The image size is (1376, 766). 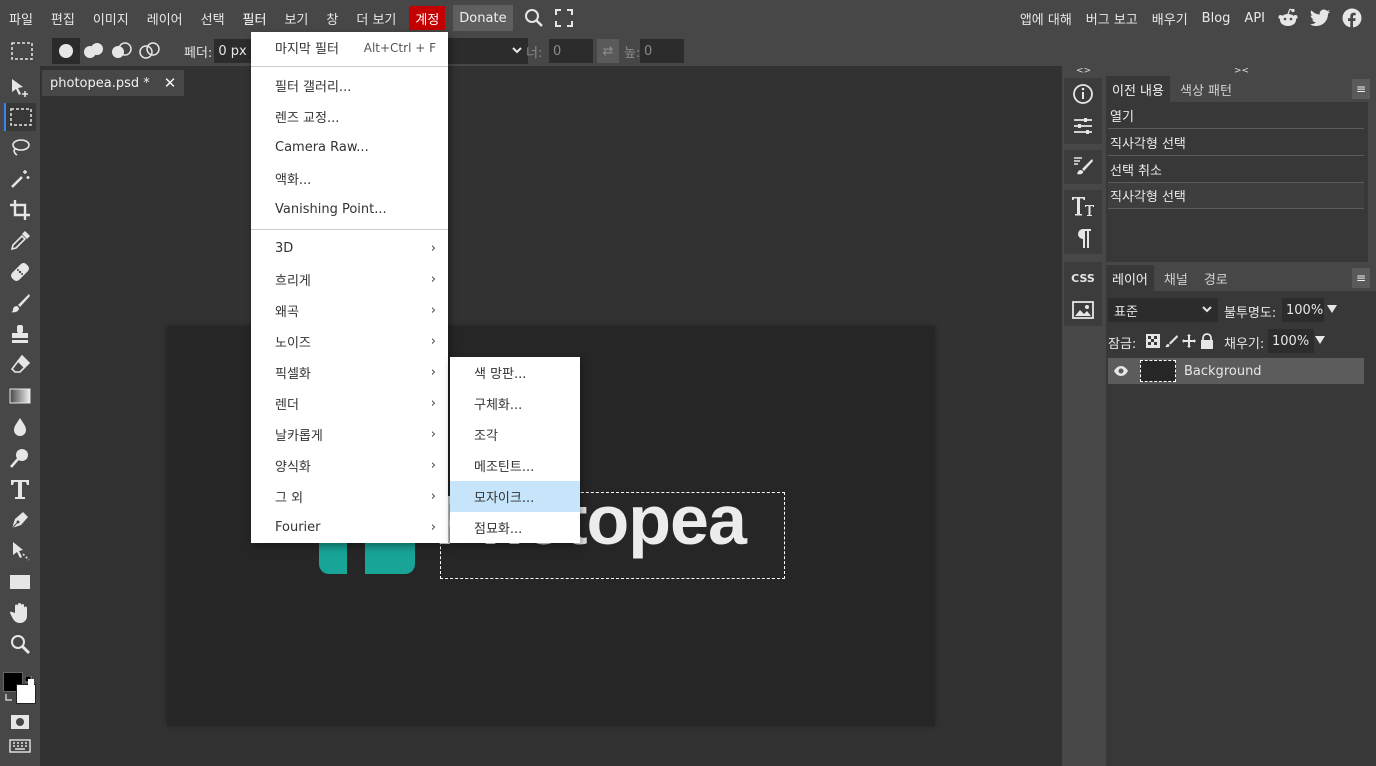 I want to click on selection-subtract-icon, so click(x=122, y=51).